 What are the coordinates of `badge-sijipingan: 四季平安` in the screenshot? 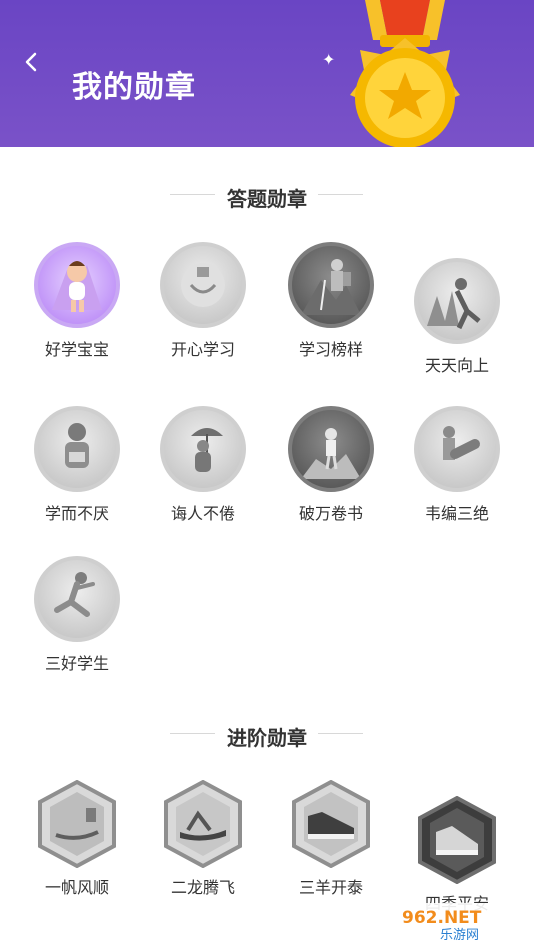 It's located at (457, 855).